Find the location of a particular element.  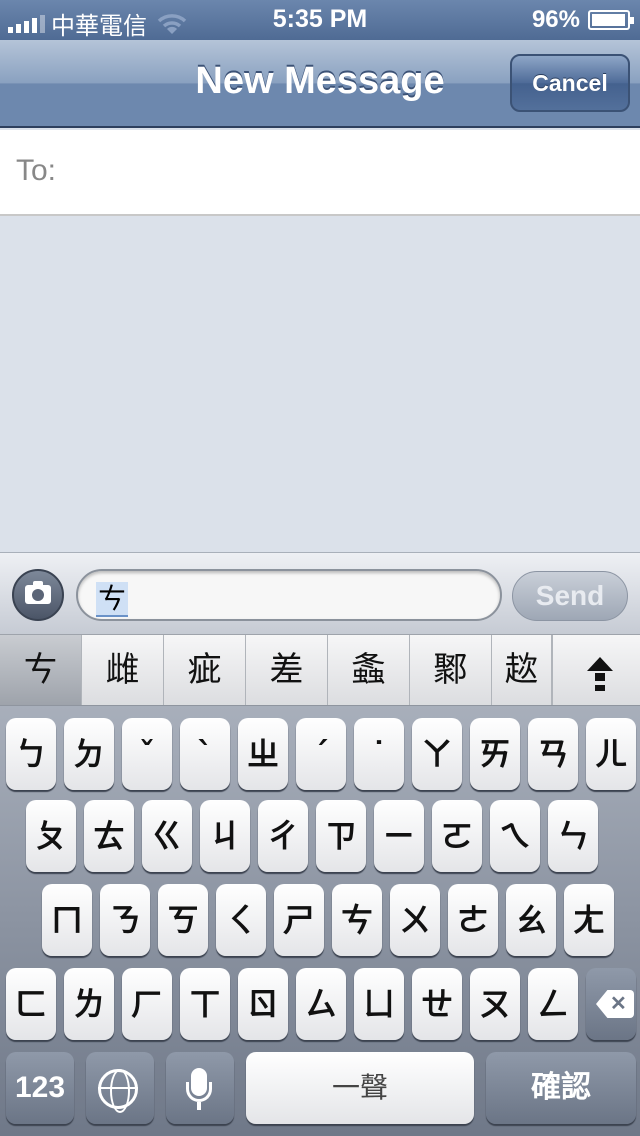

microphone-icon-base is located at coordinates (199, 1106).